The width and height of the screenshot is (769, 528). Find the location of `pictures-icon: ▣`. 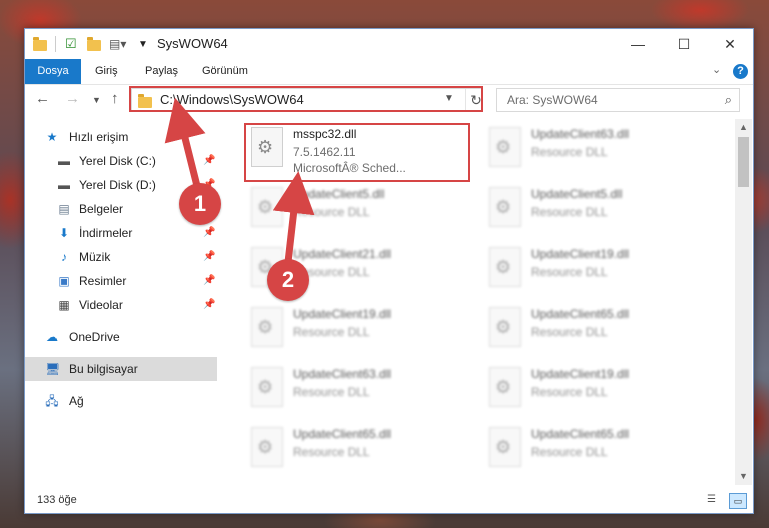

pictures-icon: ▣ is located at coordinates (64, 281).